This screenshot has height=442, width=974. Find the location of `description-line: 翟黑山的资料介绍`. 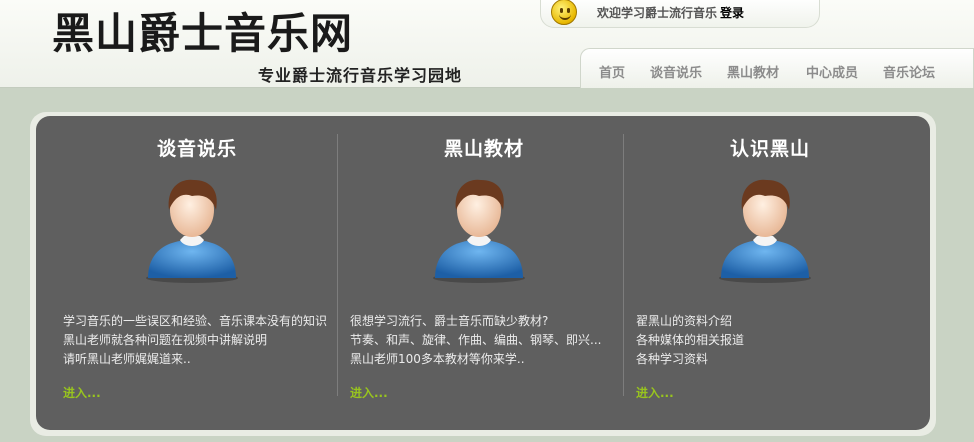

description-line: 翟黑山的资料介绍 is located at coordinates (684, 321).